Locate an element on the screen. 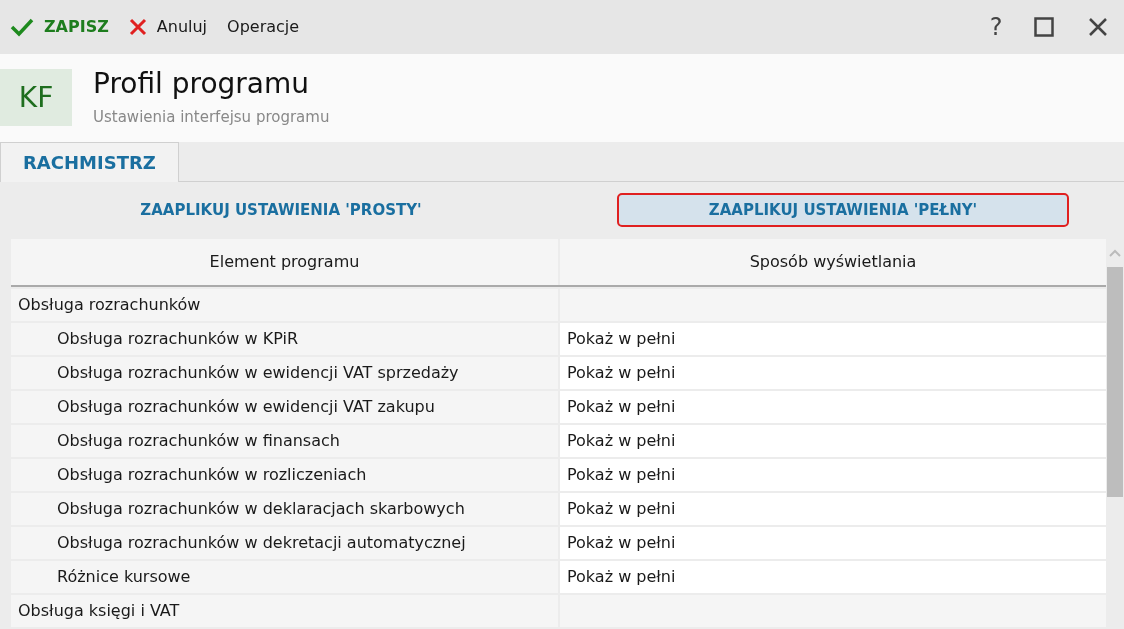  profile-badge: KF is located at coordinates (36, 98).